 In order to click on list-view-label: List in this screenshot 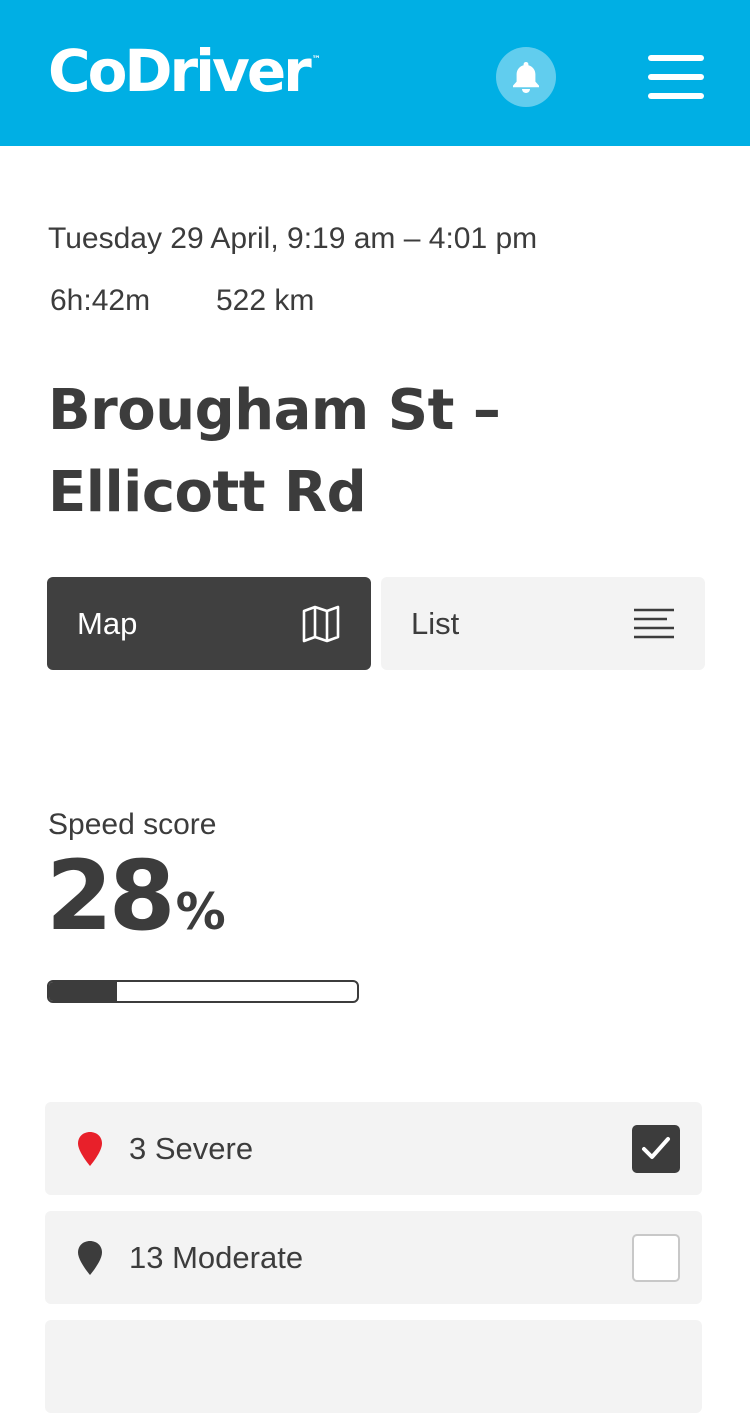, I will do `click(435, 623)`.